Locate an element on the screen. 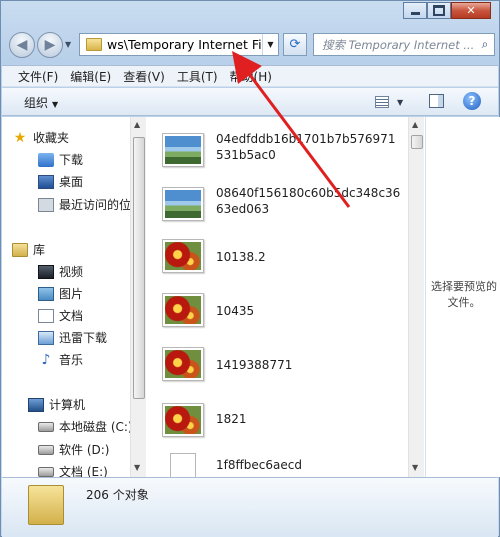  nav-downloads: 下载 is located at coordinates (60, 159).